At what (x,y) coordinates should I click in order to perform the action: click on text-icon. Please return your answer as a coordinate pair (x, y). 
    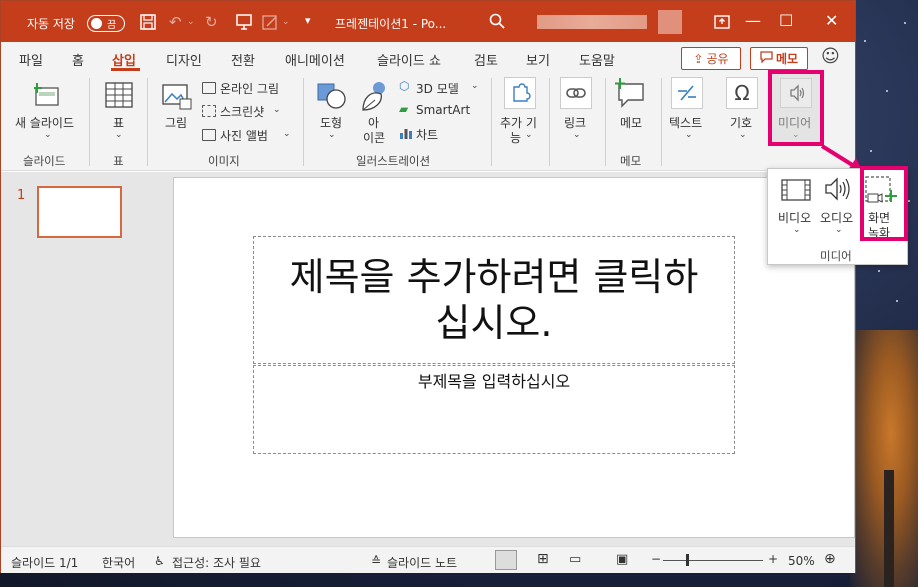
    Looking at the image, I should click on (687, 93).